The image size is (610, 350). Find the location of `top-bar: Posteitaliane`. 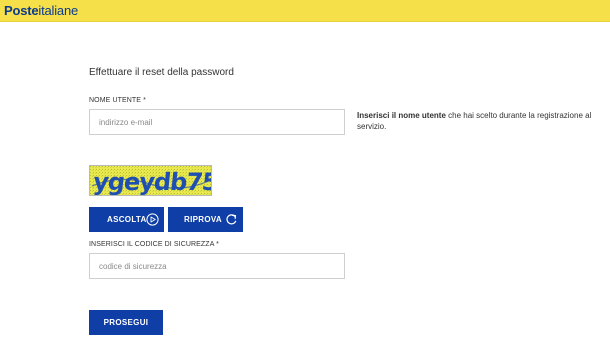

top-bar: Posteitaliane is located at coordinates (305, 11).